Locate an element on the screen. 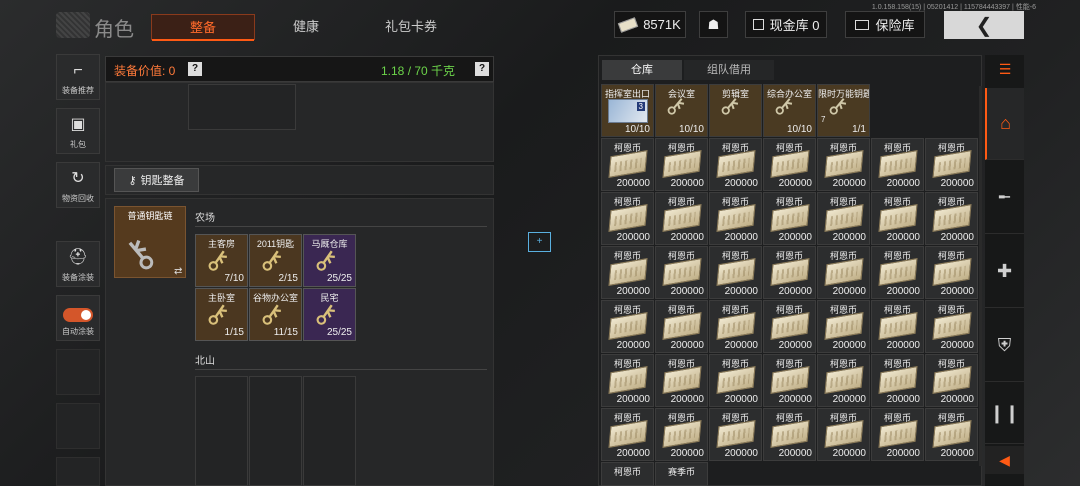 Image resolution: width=1080 pixels, height=486 pixels. nav-gift-label: 礼包 is located at coordinates (78, 144).